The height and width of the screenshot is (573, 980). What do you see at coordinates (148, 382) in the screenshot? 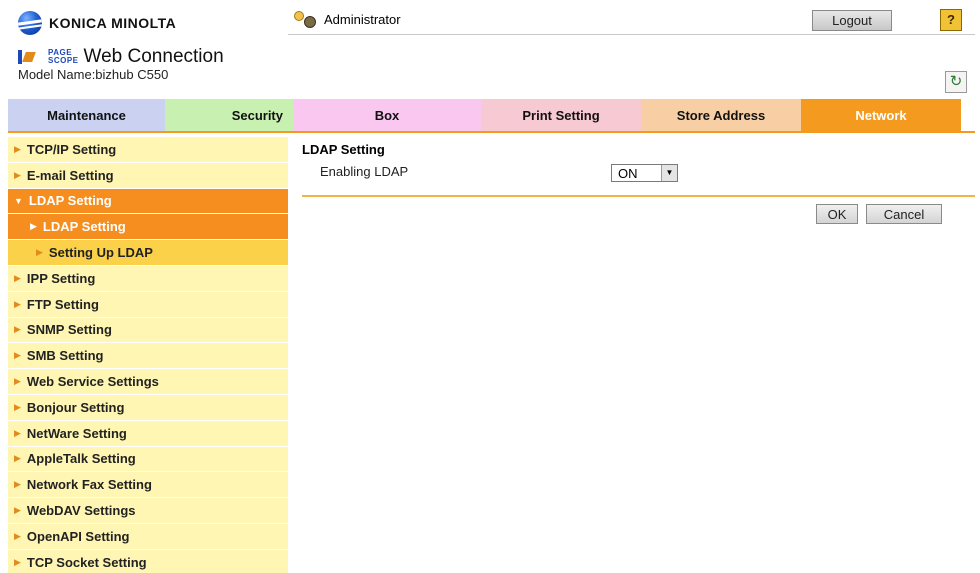
I see `sidebar-item-web-service: ▶ Web Service Settings` at bounding box center [148, 382].